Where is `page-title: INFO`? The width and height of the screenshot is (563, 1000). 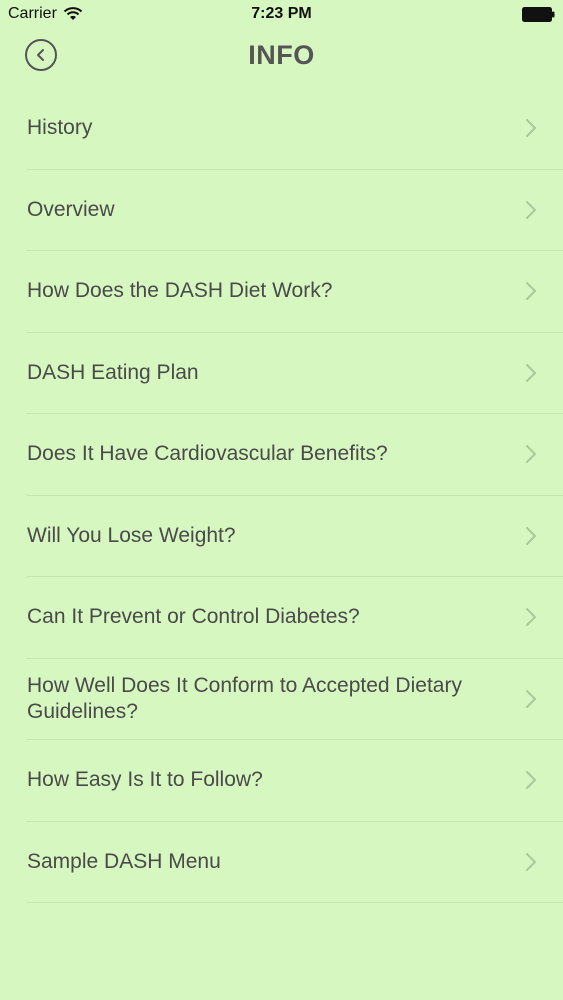 page-title: INFO is located at coordinates (281, 55).